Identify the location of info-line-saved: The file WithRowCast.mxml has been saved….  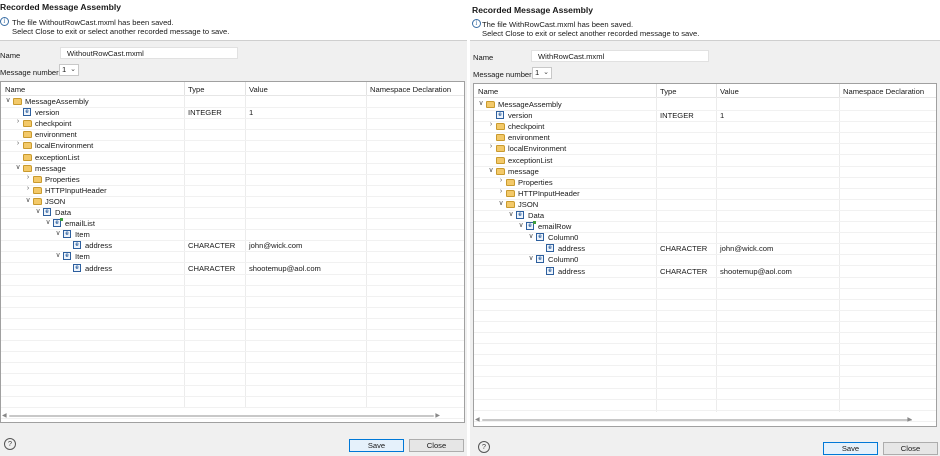
(558, 24).